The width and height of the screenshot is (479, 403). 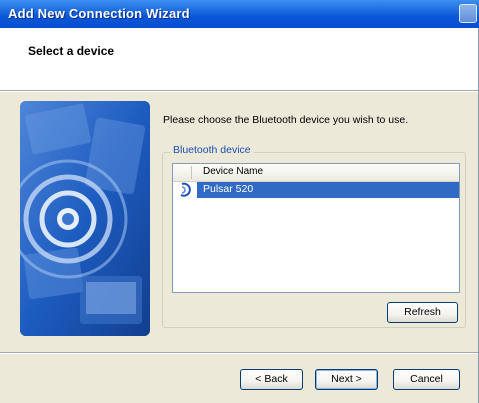 What do you see at coordinates (239, 91) in the screenshot?
I see `header-divider` at bounding box center [239, 91].